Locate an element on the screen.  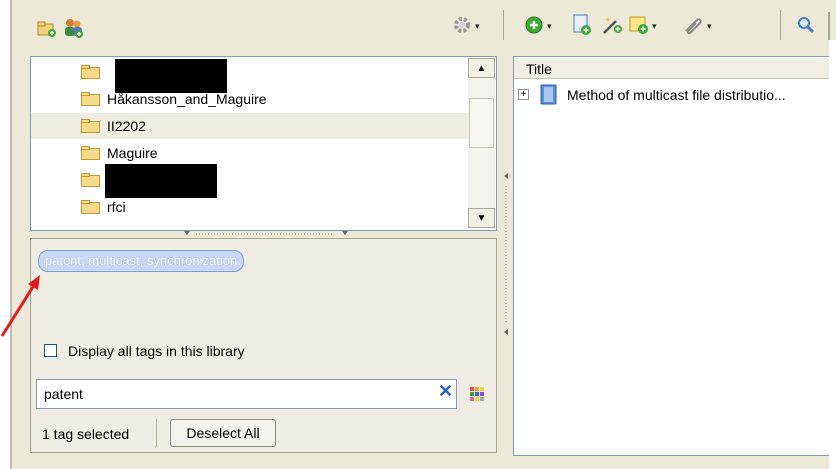
title-column-header: Title is located at coordinates (675, 68).